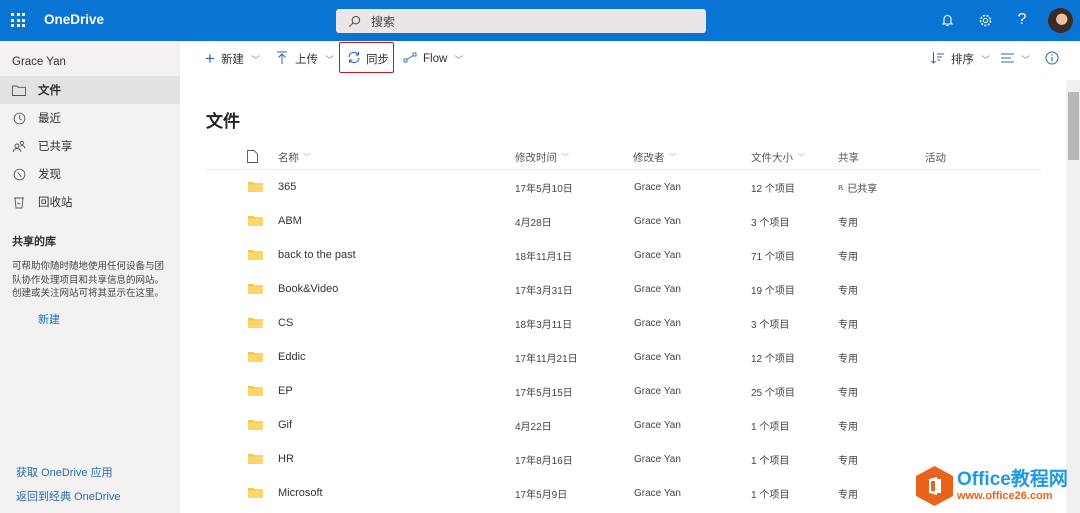 This screenshot has height=513, width=1080. What do you see at coordinates (1073, 126) in the screenshot?
I see `scrollbar-thumb` at bounding box center [1073, 126].